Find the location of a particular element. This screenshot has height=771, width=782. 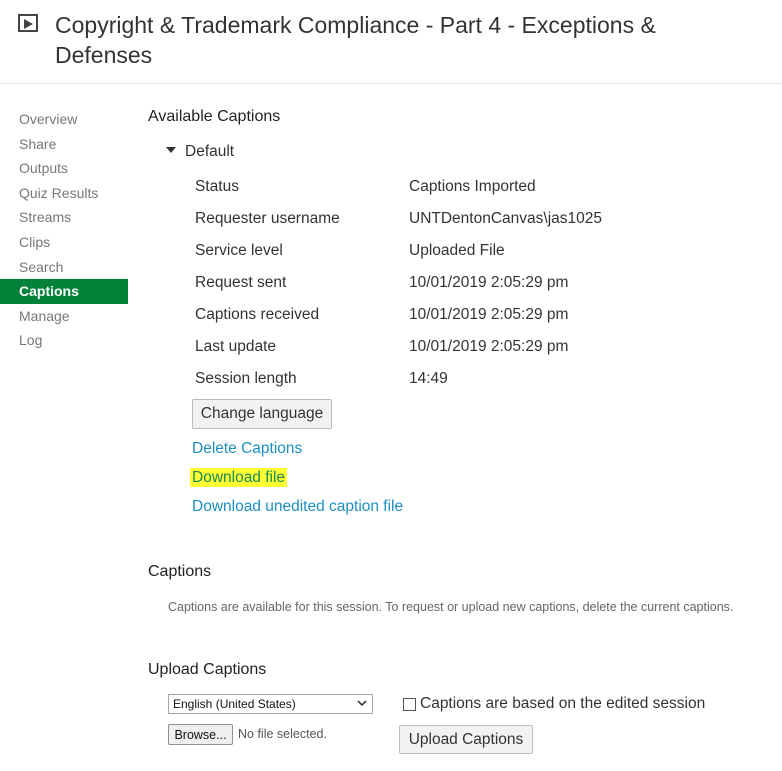

row-value: UNTDentonCanvas\jas1025 is located at coordinates (505, 218).